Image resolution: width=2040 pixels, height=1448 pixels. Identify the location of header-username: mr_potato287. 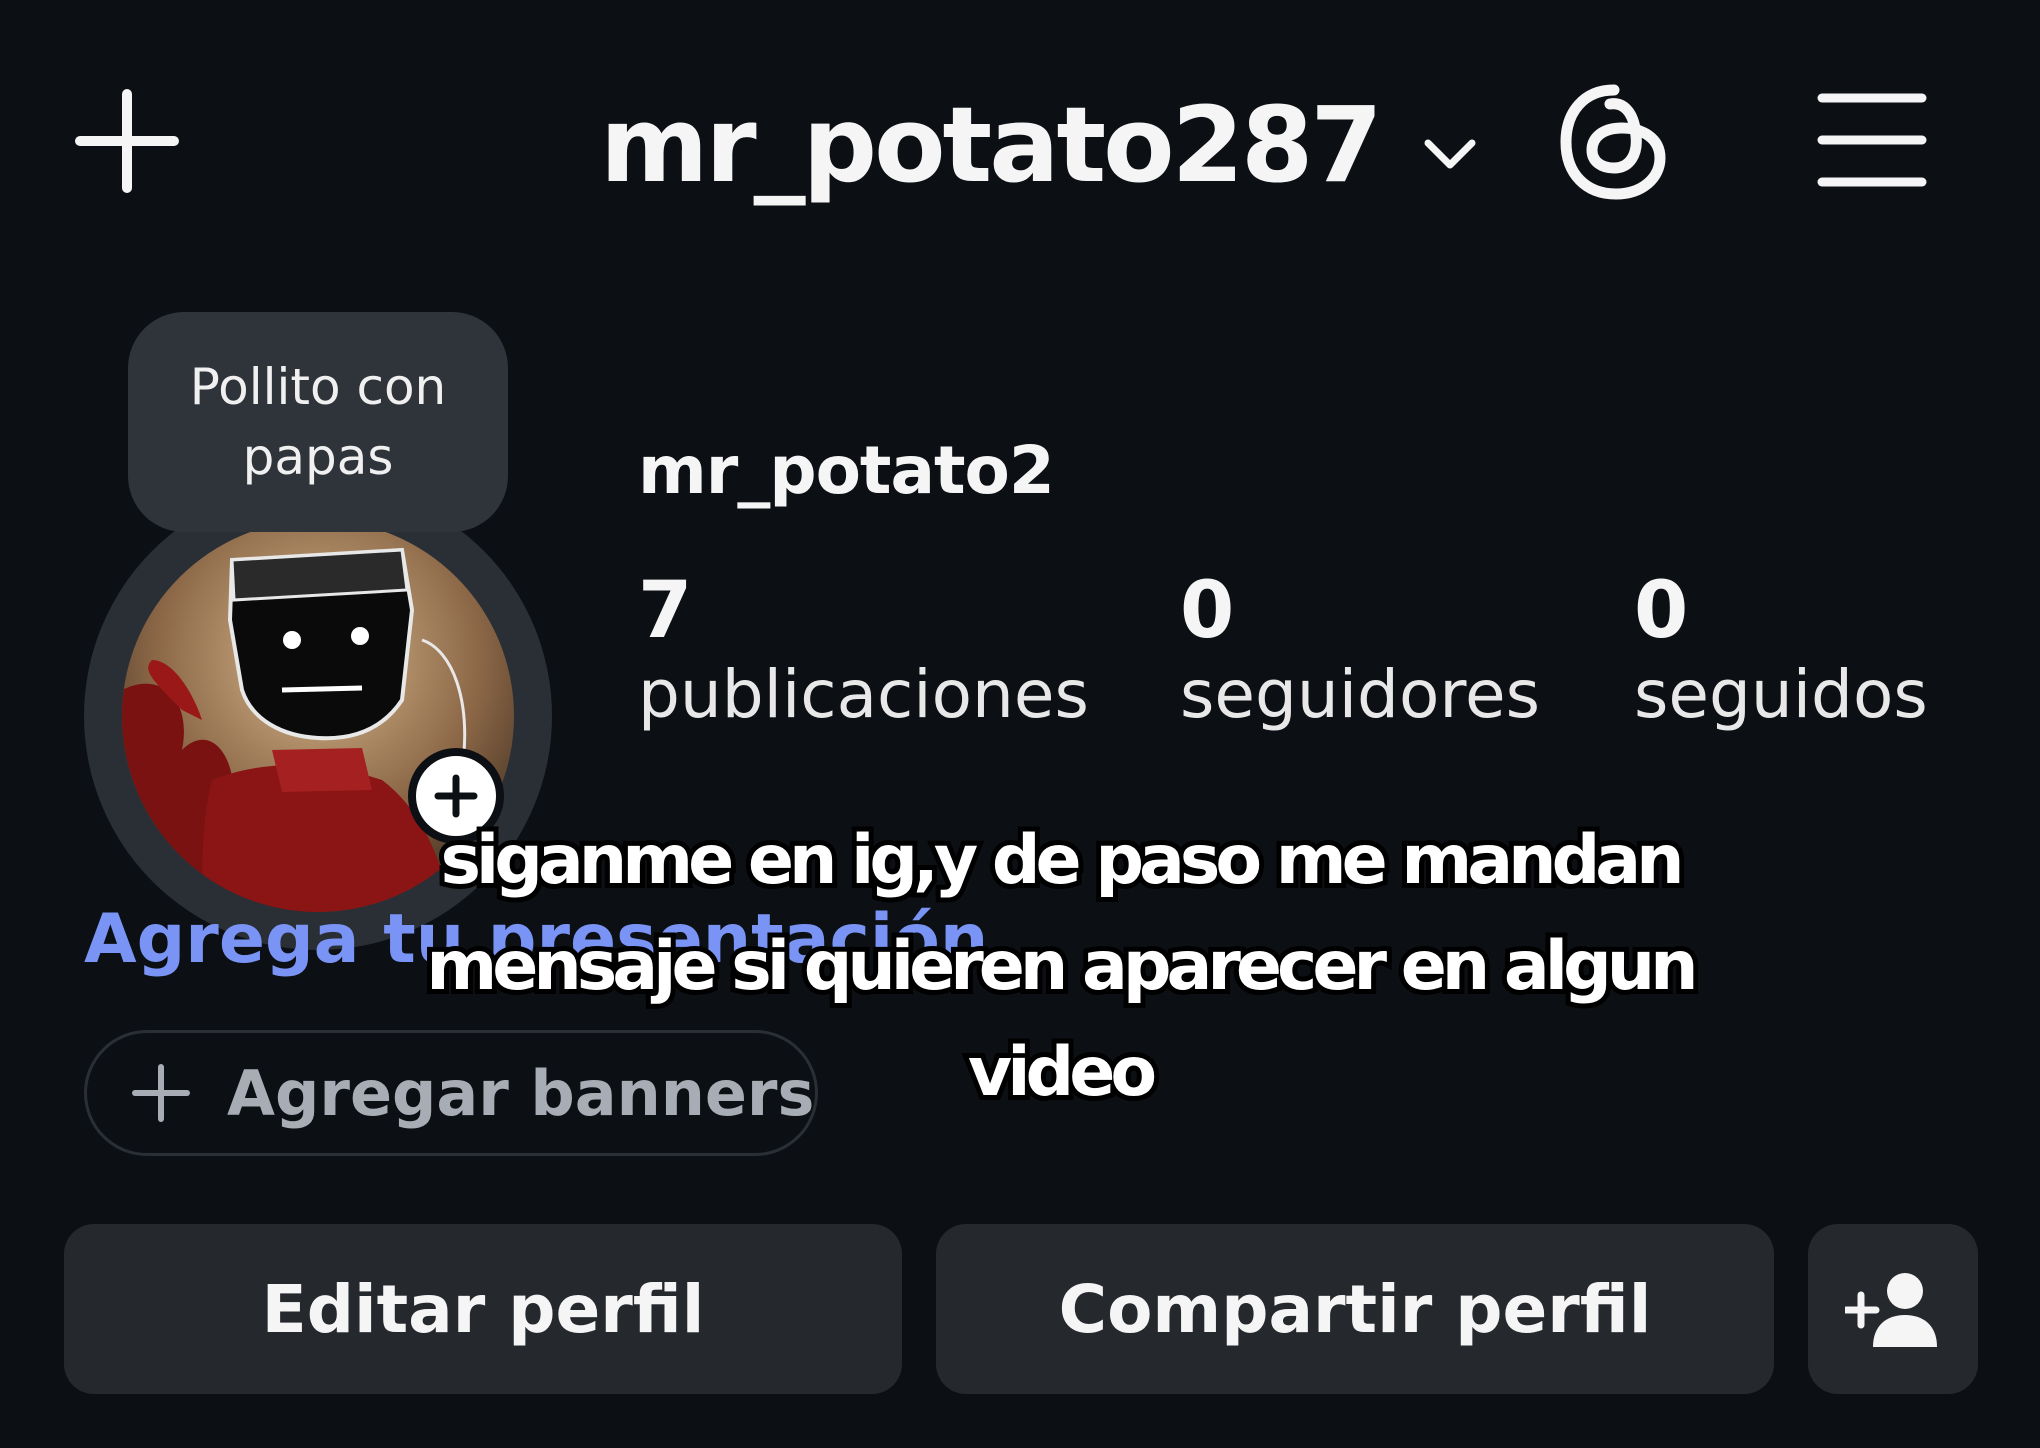
(991, 145).